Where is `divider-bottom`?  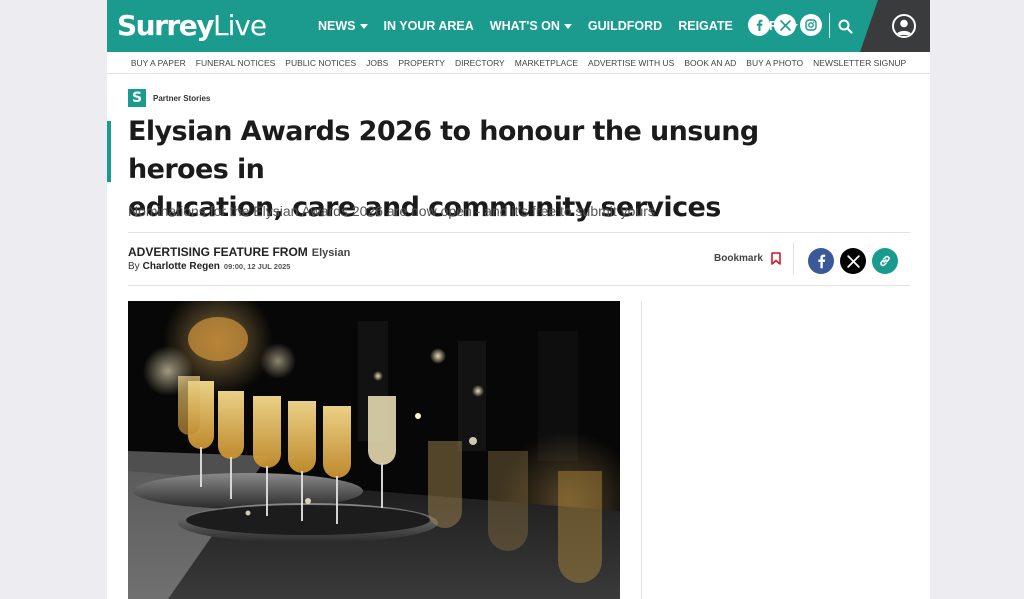 divider-bottom is located at coordinates (519, 285).